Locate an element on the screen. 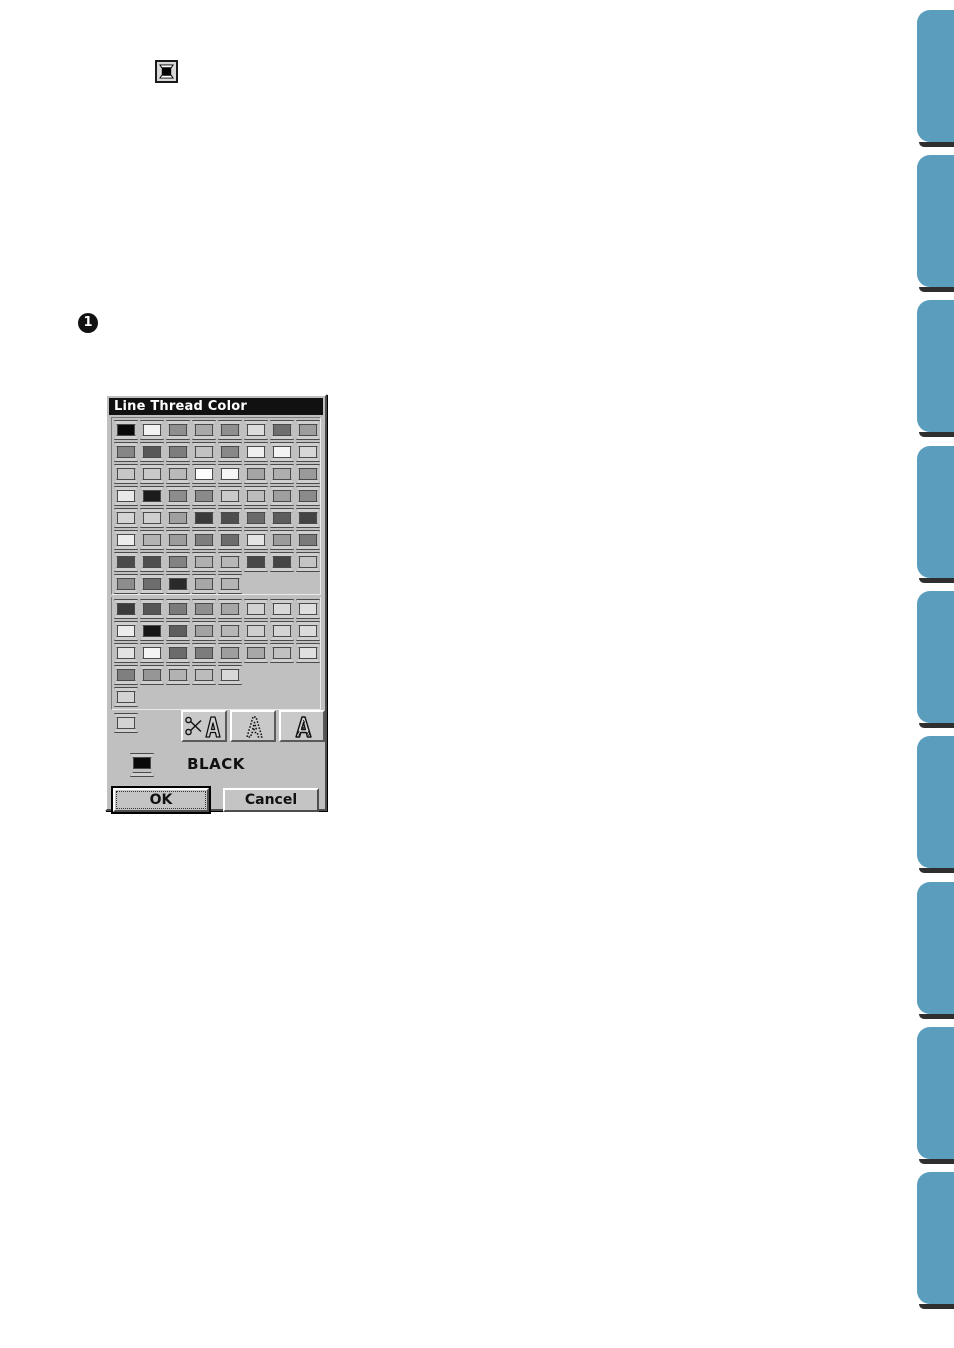 The height and width of the screenshot is (1348, 954). ok-button: OK is located at coordinates (161, 800).